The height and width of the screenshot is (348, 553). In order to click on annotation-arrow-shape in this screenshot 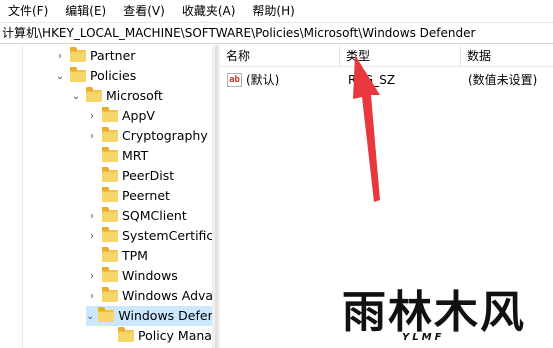, I will do `click(366, 128)`.